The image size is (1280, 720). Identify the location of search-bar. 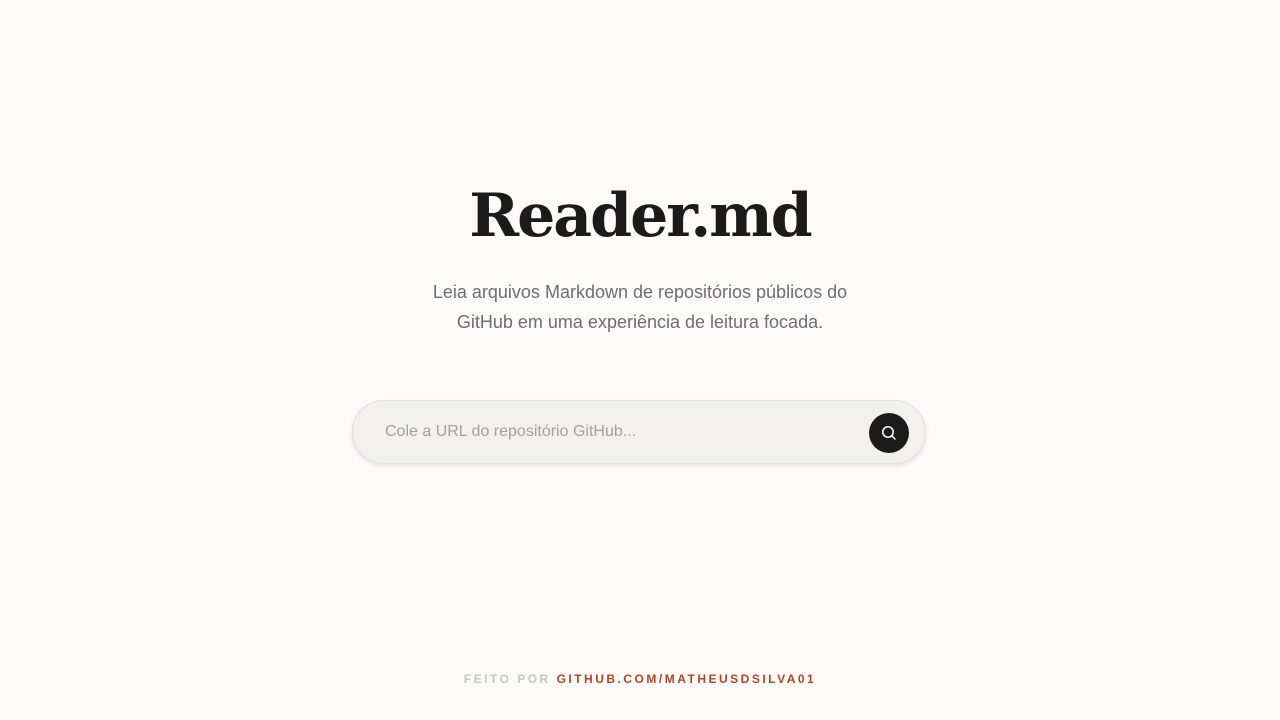
(639, 432).